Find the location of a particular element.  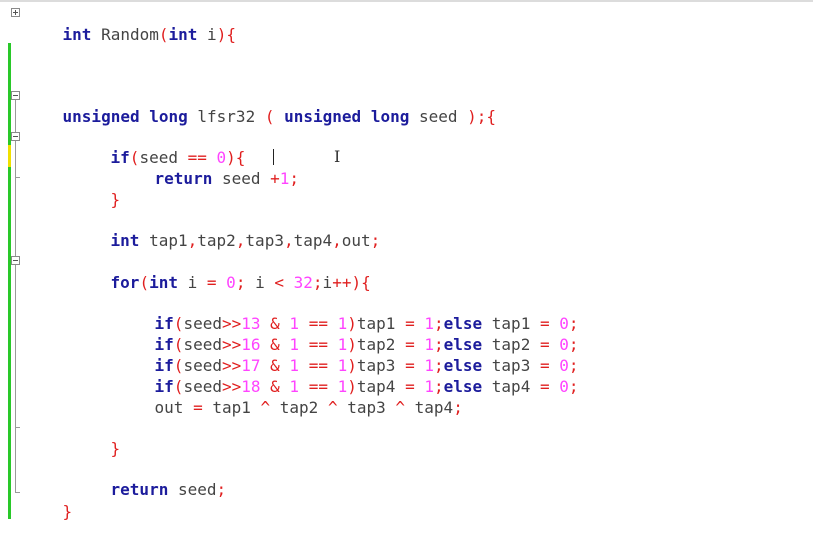

number-token: 1 is located at coordinates (284, 178).